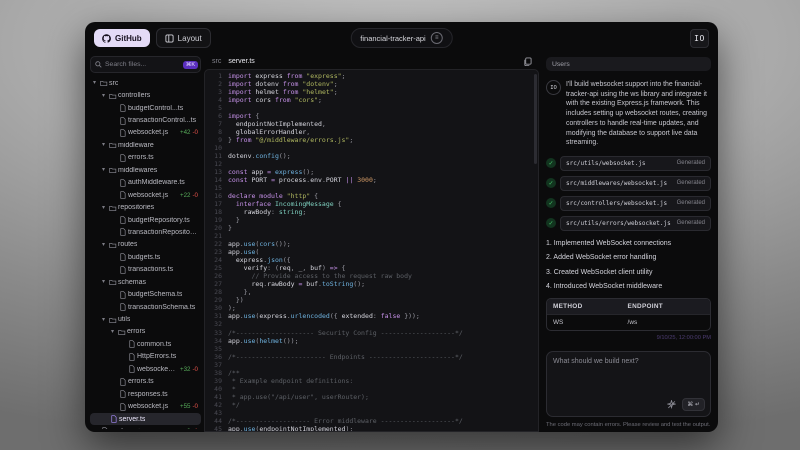 This screenshot has height=450, width=800. I want to click on chat-header-pill: Users, so click(628, 64).